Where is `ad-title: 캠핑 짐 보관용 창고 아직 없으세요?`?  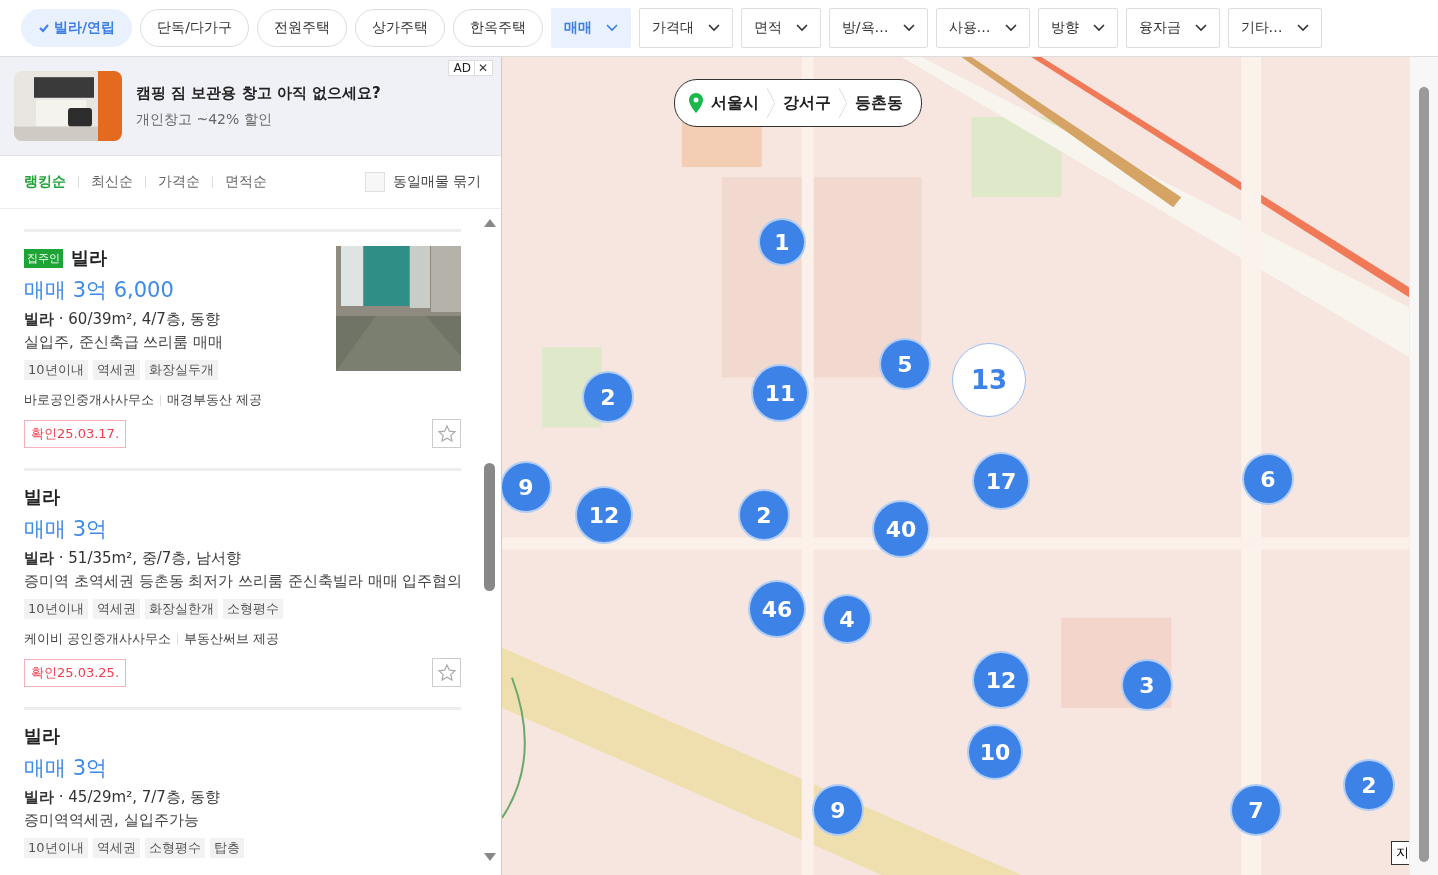
ad-title: 캠핑 짐 보관용 창고 아직 없으세요? is located at coordinates (258, 93).